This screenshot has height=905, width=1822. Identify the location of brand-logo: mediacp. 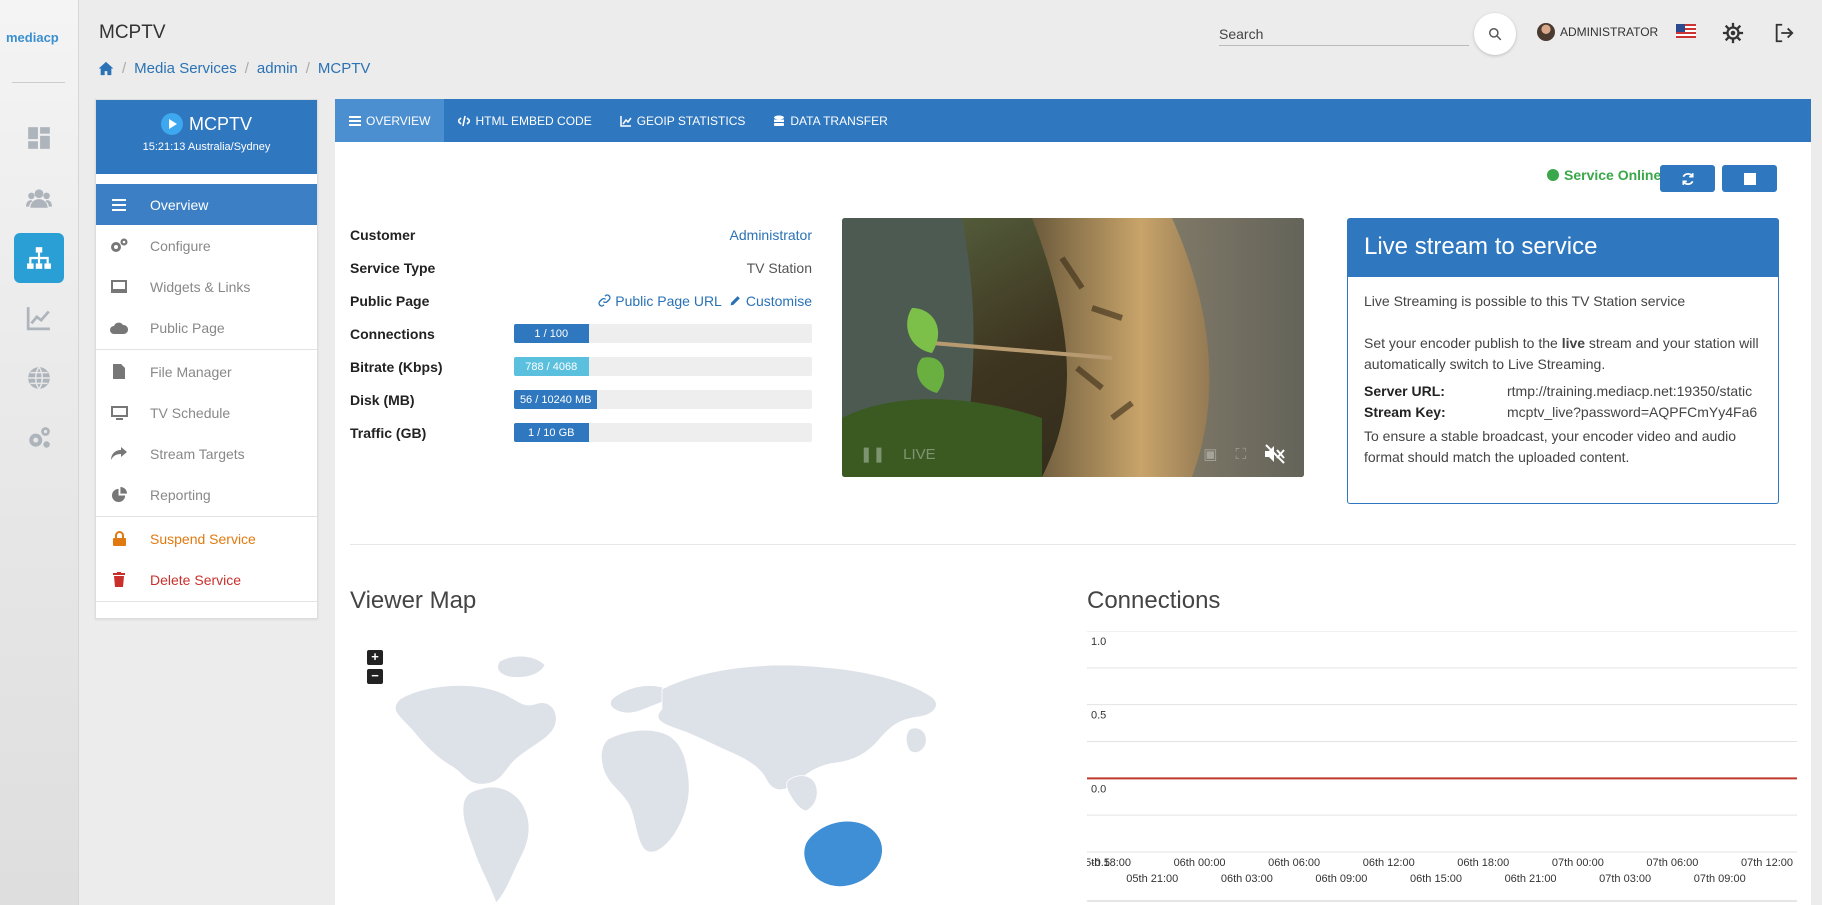
(32, 37).